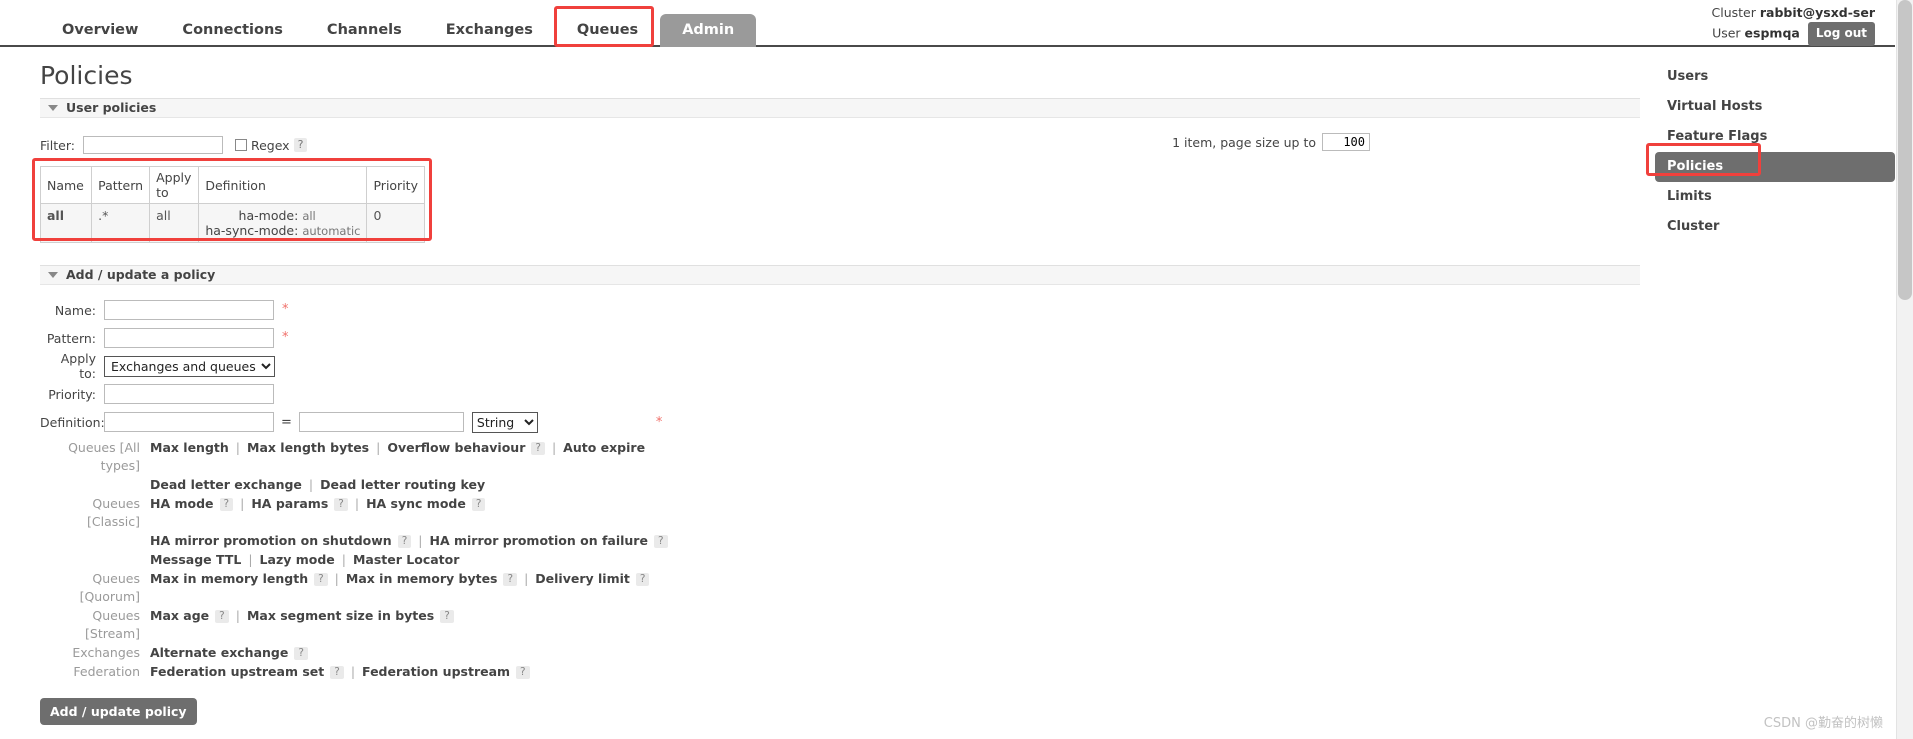 This screenshot has height=739, width=1913. Describe the element at coordinates (271, 541) in the screenshot. I see `def-link-ha-promotion-shutdown: HA mirror promotion on shutdown` at that location.